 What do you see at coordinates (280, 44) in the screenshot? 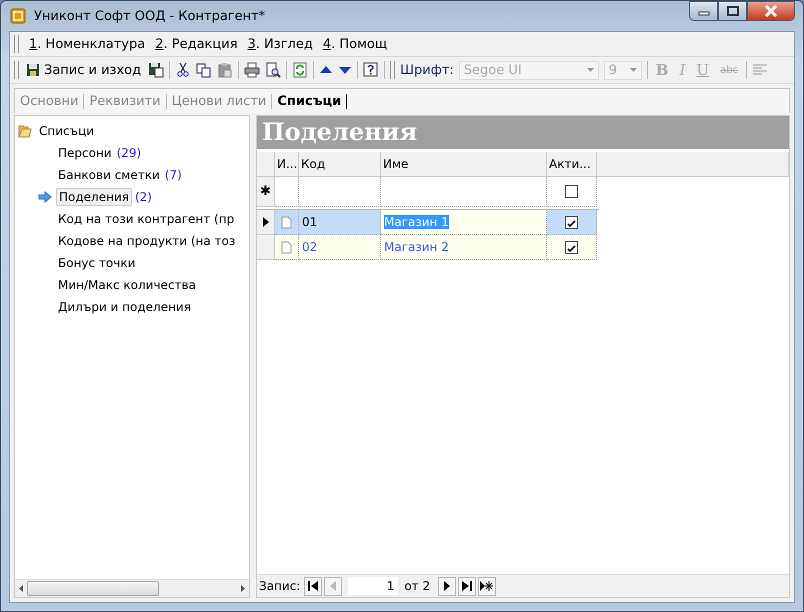
I see `menu-item: 3. Изглед` at bounding box center [280, 44].